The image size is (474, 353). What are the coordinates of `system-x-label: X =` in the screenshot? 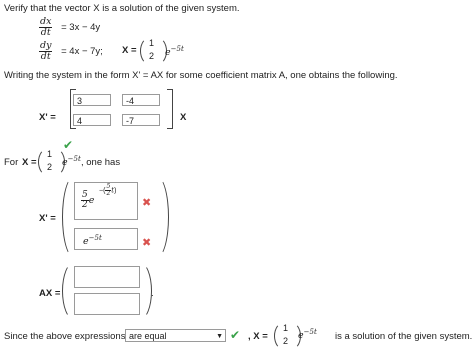 It's located at (129, 50).